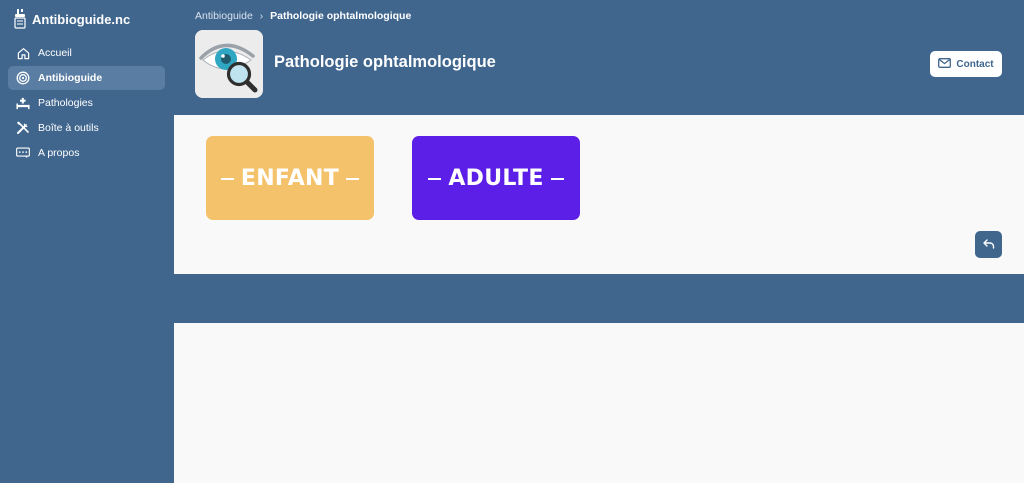  I want to click on chevron-right-icon: ›, so click(261, 16).